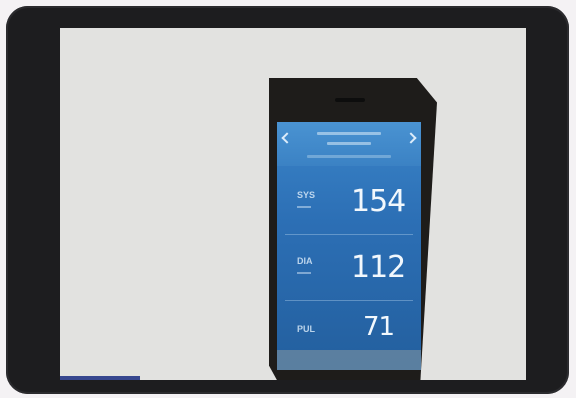 This screenshot has width=576, height=398. Describe the element at coordinates (349, 360) in the screenshot. I see `app-footer` at that location.